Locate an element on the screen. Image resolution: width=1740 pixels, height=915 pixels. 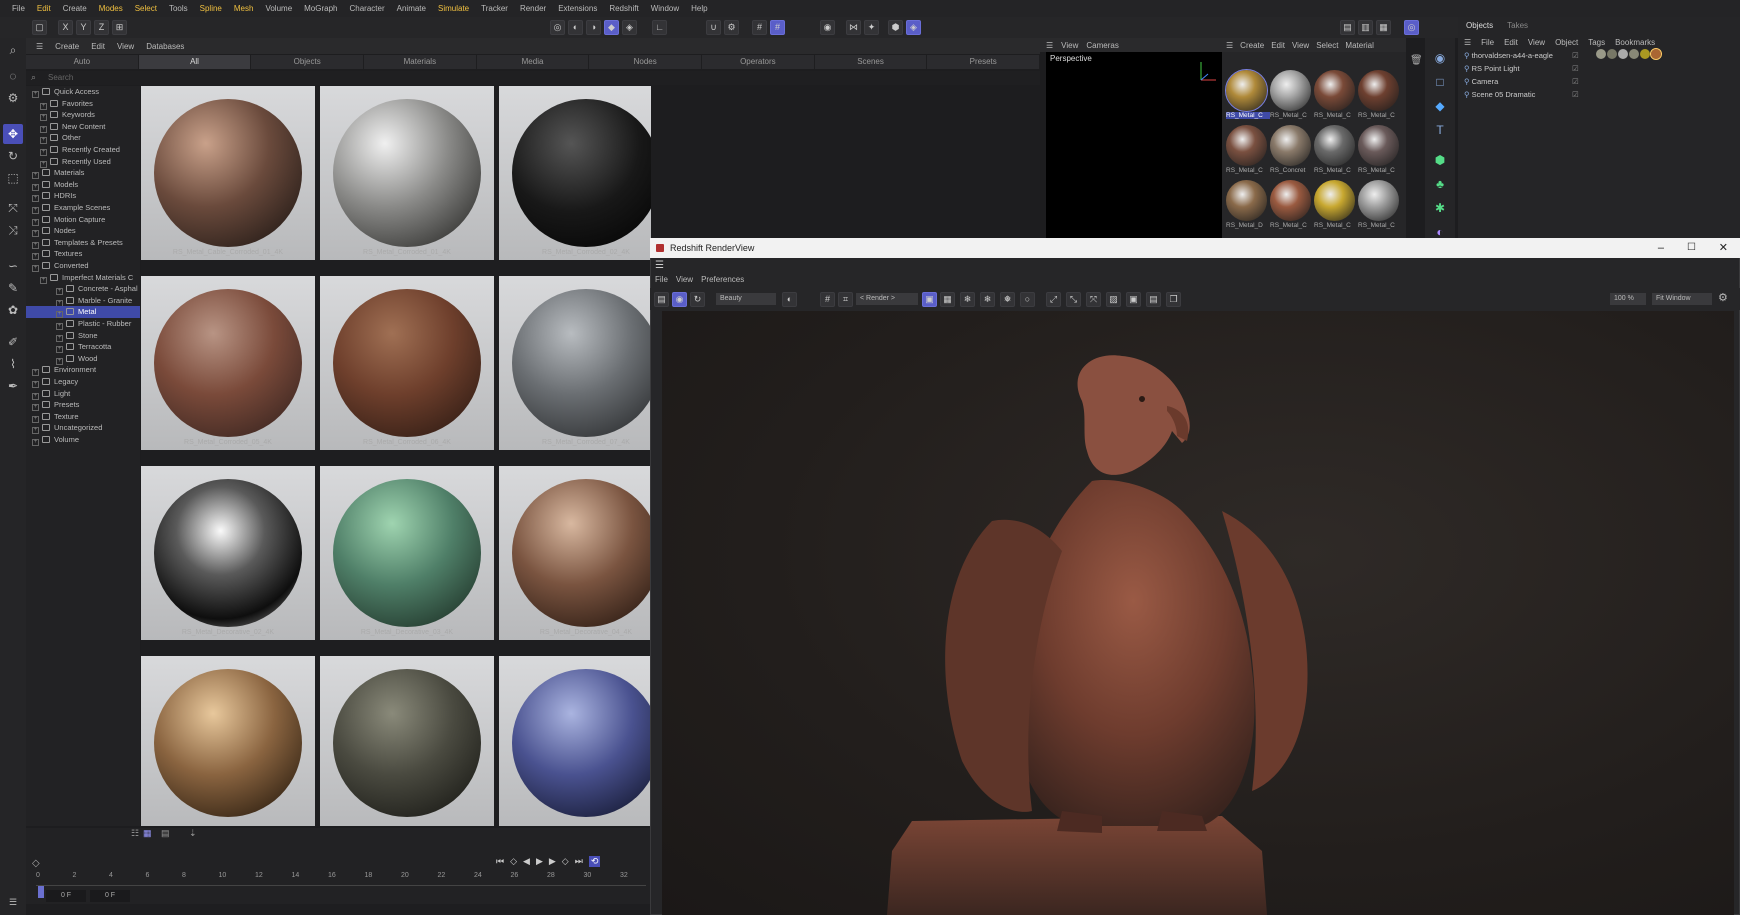
snapshot-icon: ▨ is located at coordinates (1113, 299).